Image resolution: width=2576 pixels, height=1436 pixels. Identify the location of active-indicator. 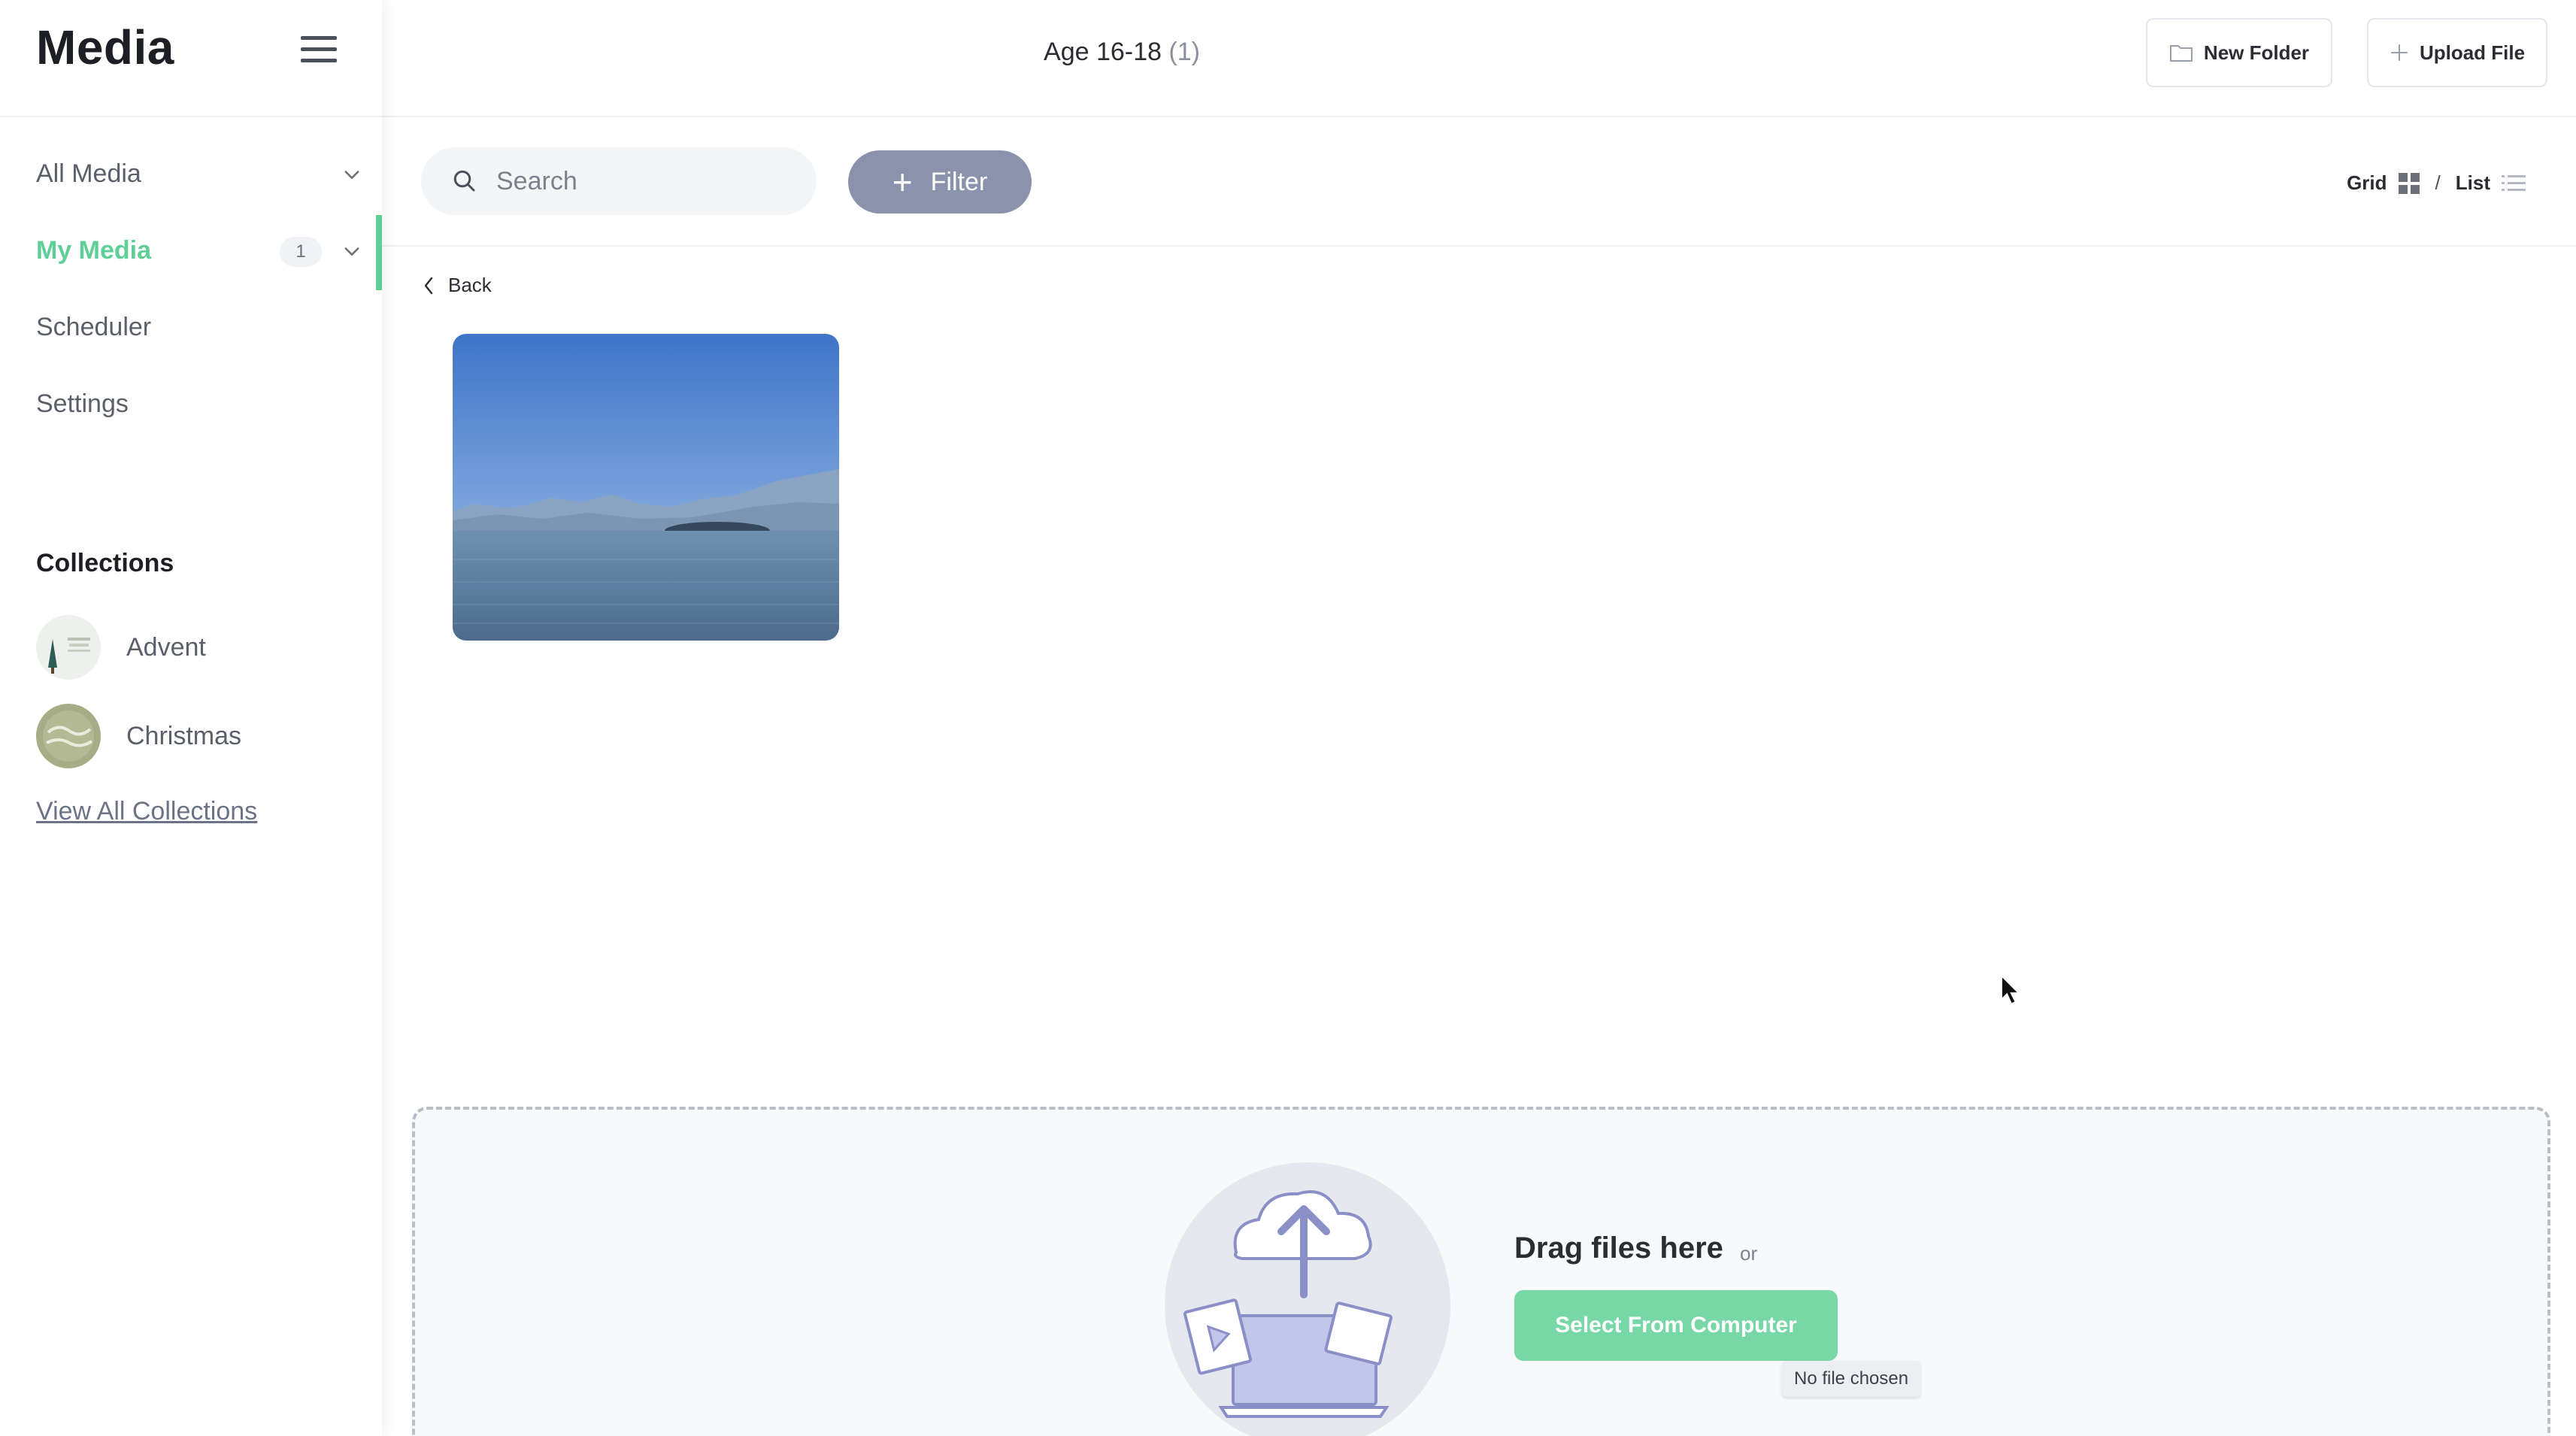
(379, 252).